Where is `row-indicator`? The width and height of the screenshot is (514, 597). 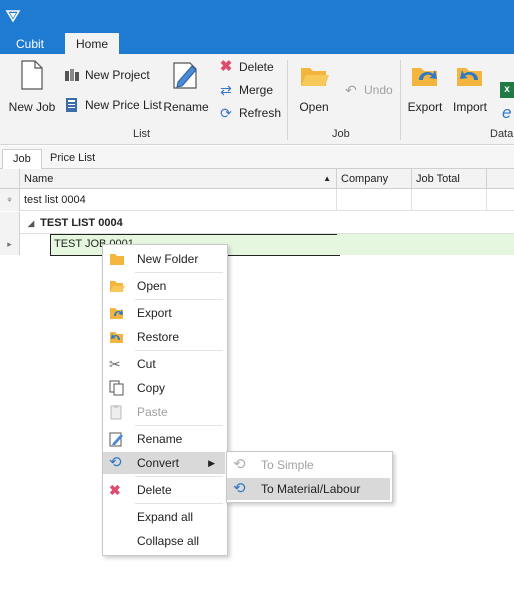
row-indicator is located at coordinates (10, 223).